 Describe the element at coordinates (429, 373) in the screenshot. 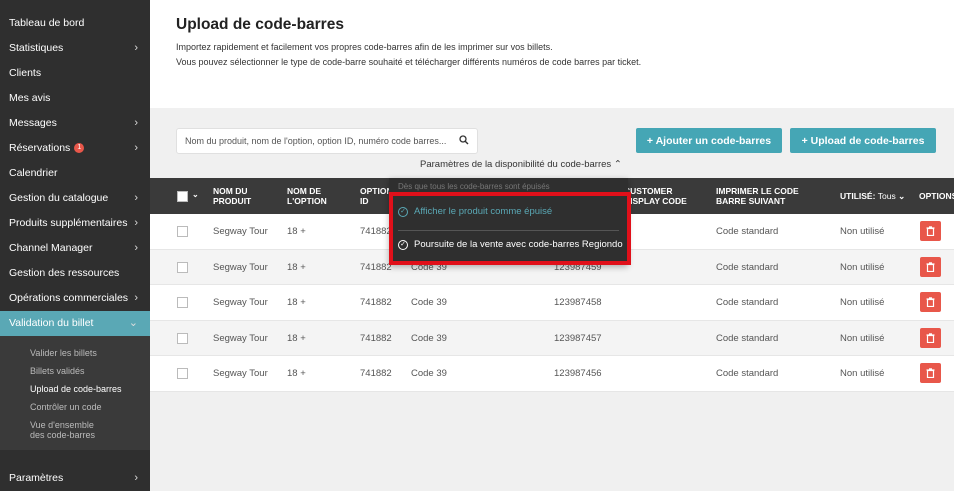

I see `cell-type: Code 39` at that location.